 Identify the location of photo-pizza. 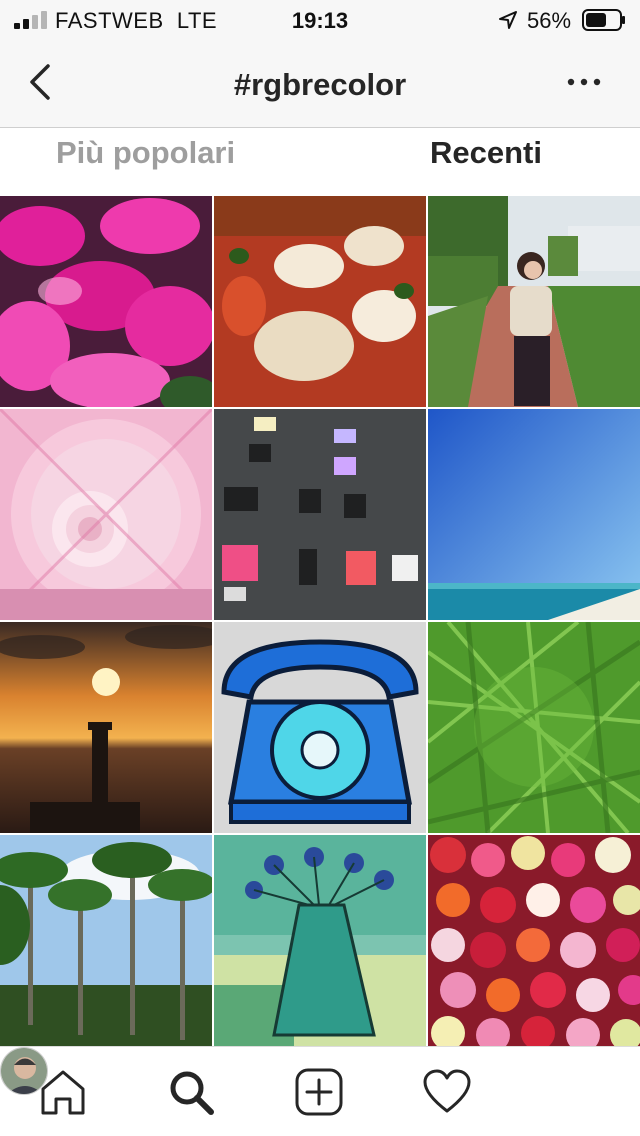
(320, 301).